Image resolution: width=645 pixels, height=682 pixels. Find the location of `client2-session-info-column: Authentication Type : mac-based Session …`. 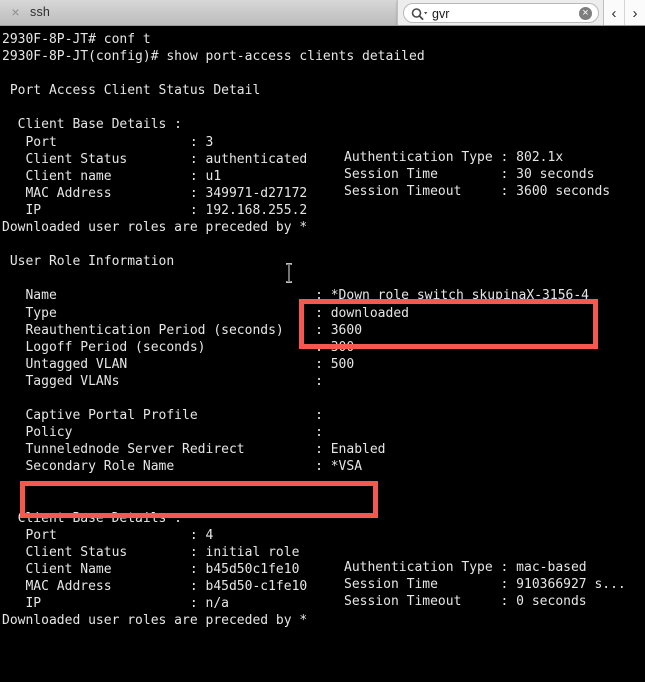

client2-session-info-column: Authentication Type : mac-based Session … is located at coordinates (485, 585).